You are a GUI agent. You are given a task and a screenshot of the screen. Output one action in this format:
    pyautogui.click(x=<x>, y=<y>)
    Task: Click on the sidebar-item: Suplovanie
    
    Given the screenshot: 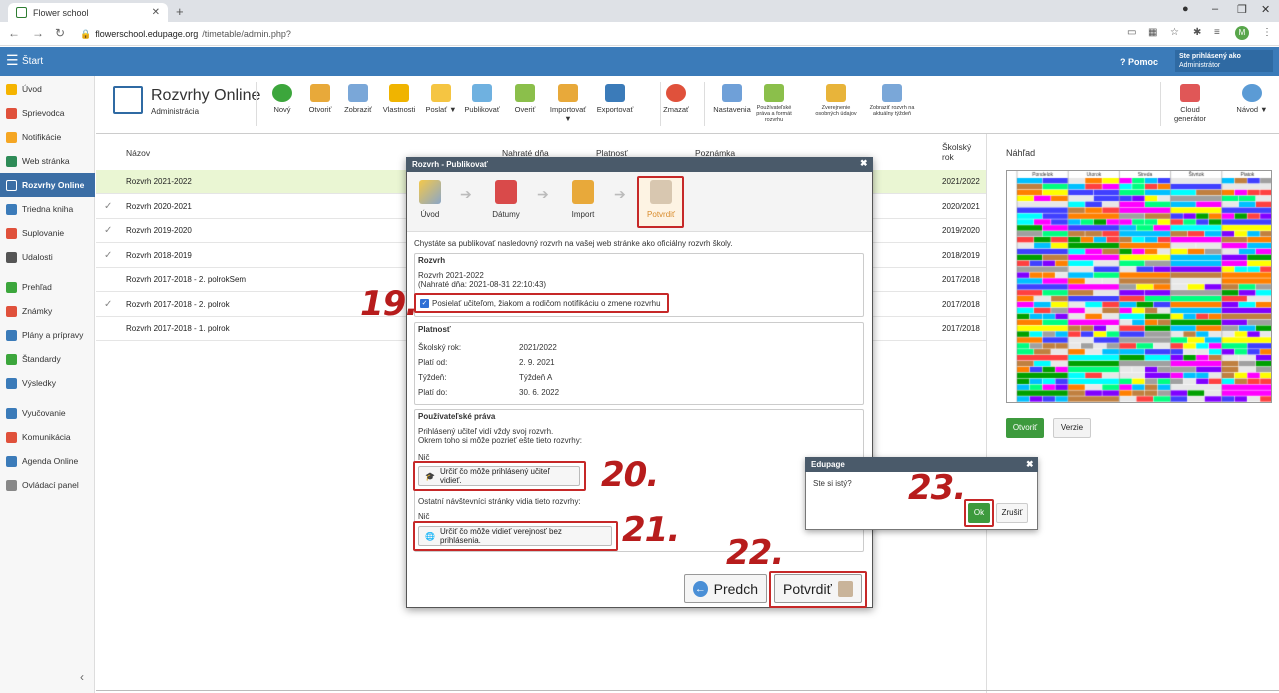 What is the action you would take?
    pyautogui.click(x=47, y=233)
    